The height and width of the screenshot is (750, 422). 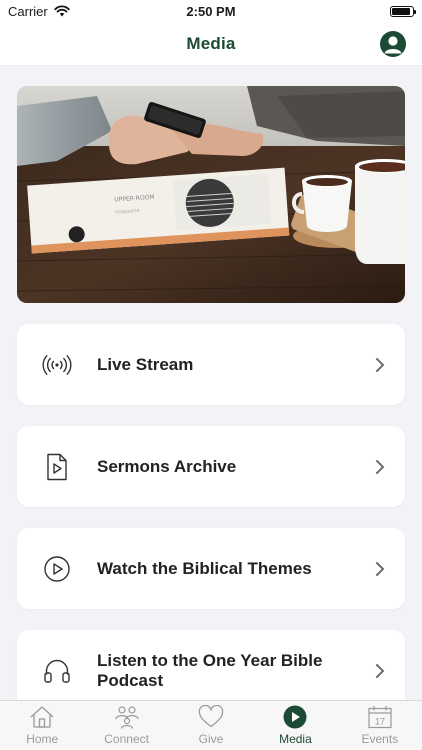 I want to click on status-left: Carrier, so click(x=39, y=11).